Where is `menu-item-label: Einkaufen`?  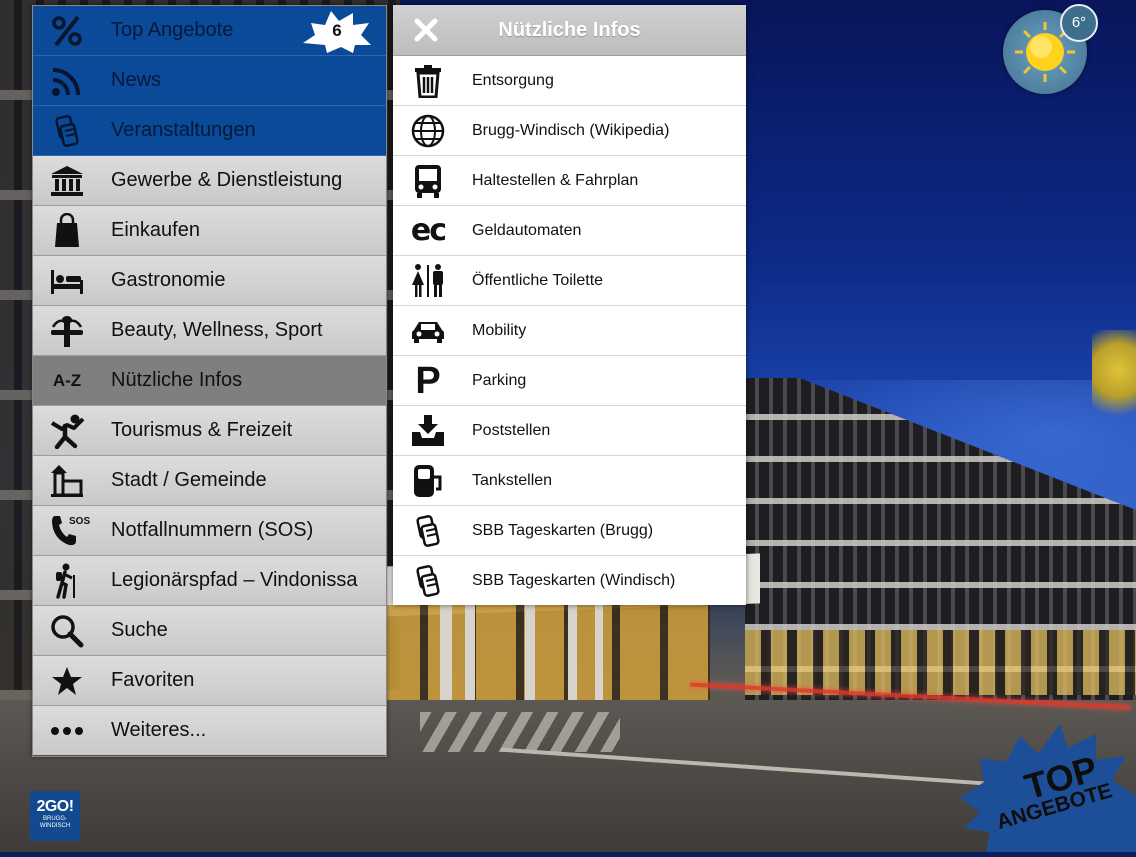
menu-item-label: Einkaufen is located at coordinates (155, 230).